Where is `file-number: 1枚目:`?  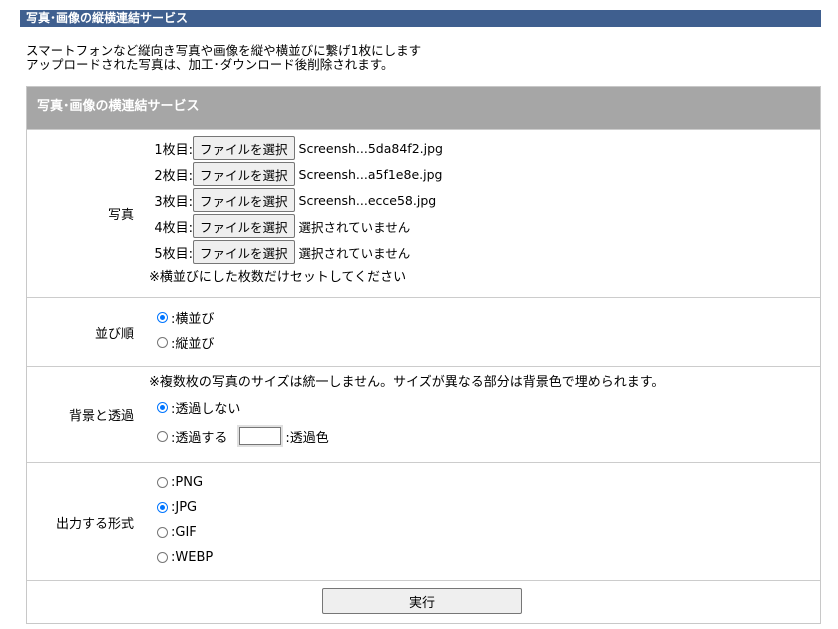
file-number: 1枚目: is located at coordinates (173, 150).